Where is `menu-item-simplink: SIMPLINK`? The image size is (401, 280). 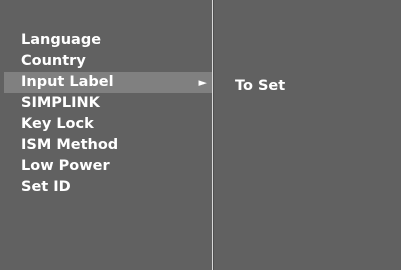
menu-item-simplink: SIMPLINK is located at coordinates (108, 103).